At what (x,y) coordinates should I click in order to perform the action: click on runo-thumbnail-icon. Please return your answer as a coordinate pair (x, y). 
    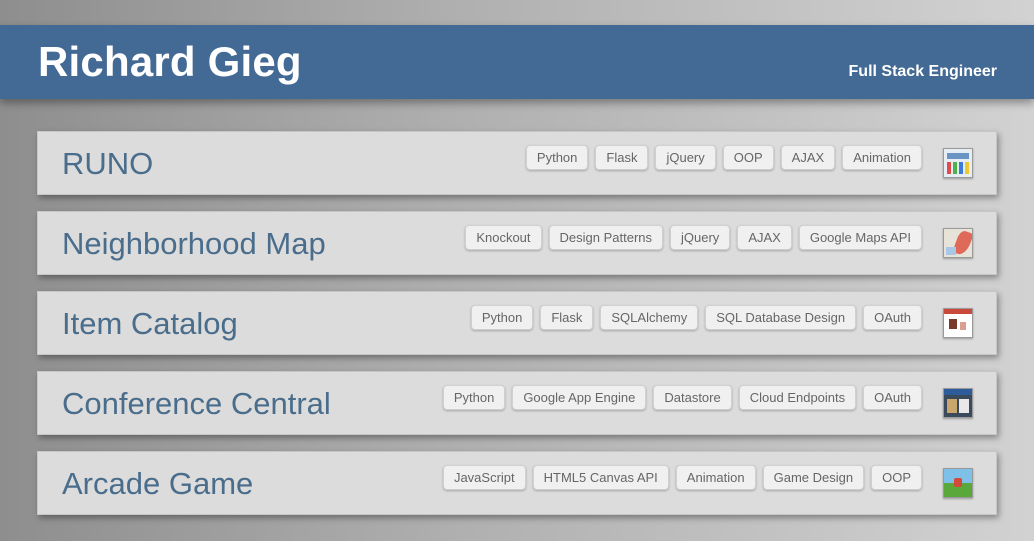
    Looking at the image, I should click on (958, 163).